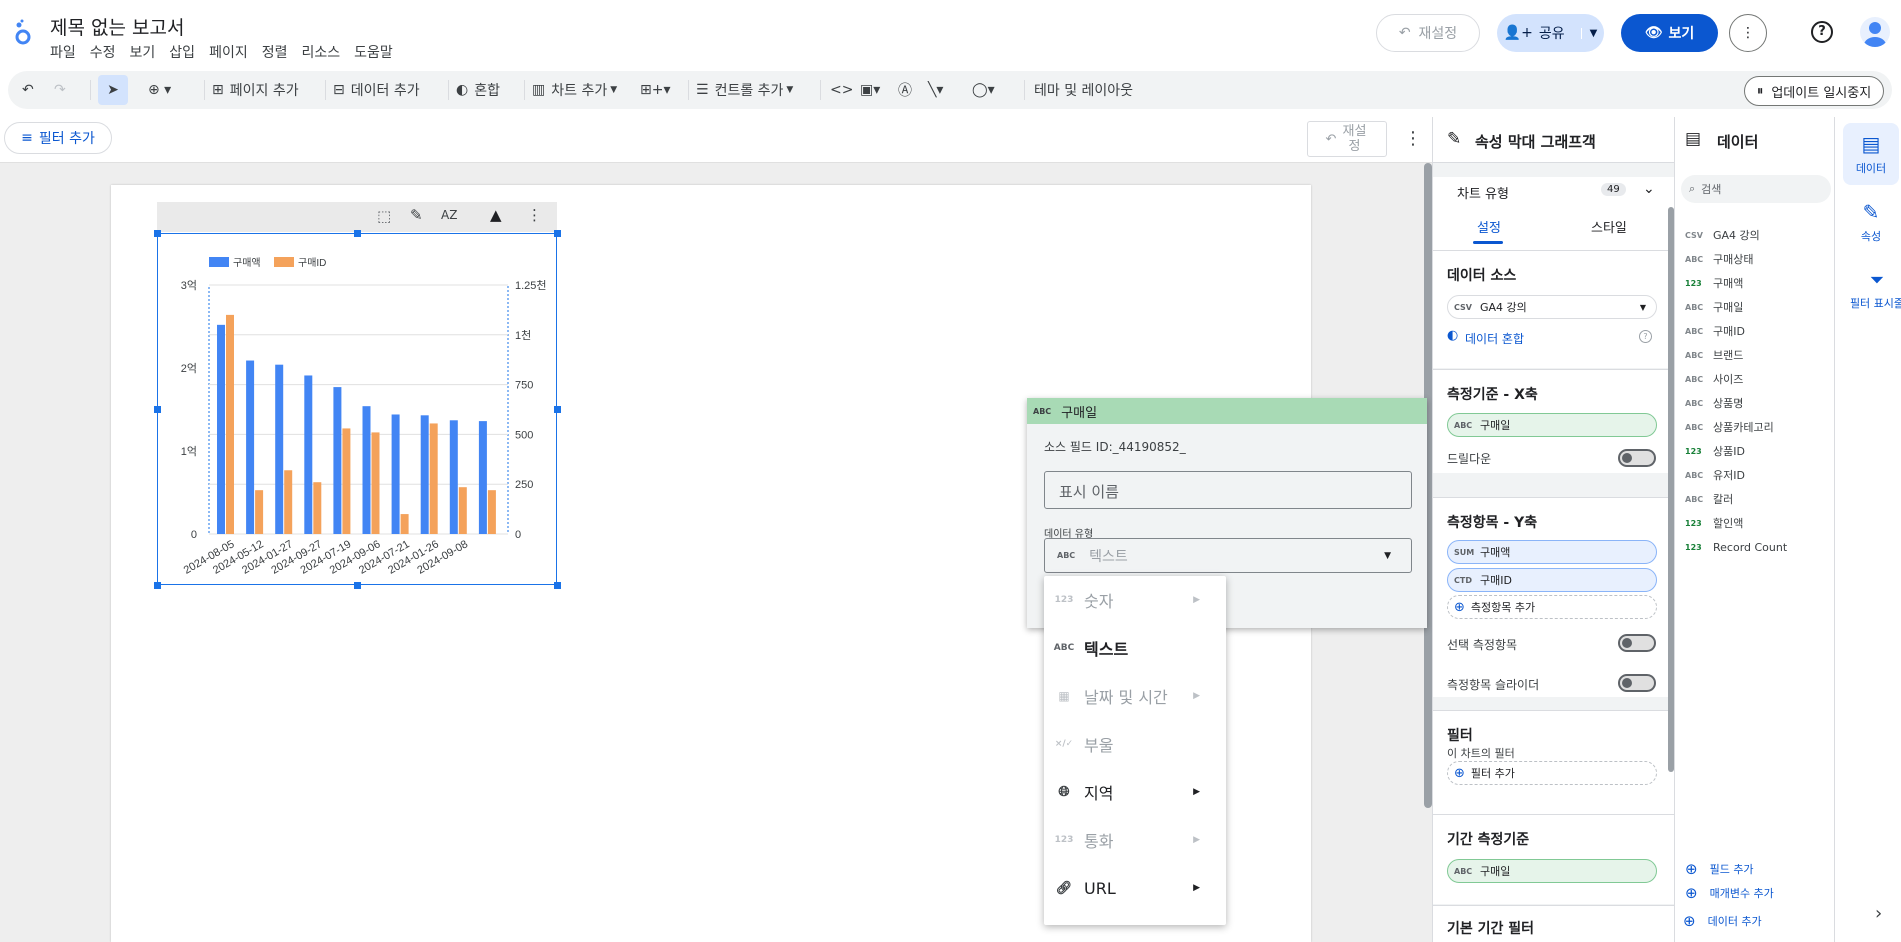  What do you see at coordinates (1637, 643) in the screenshot?
I see `optional-metric-toggle` at bounding box center [1637, 643].